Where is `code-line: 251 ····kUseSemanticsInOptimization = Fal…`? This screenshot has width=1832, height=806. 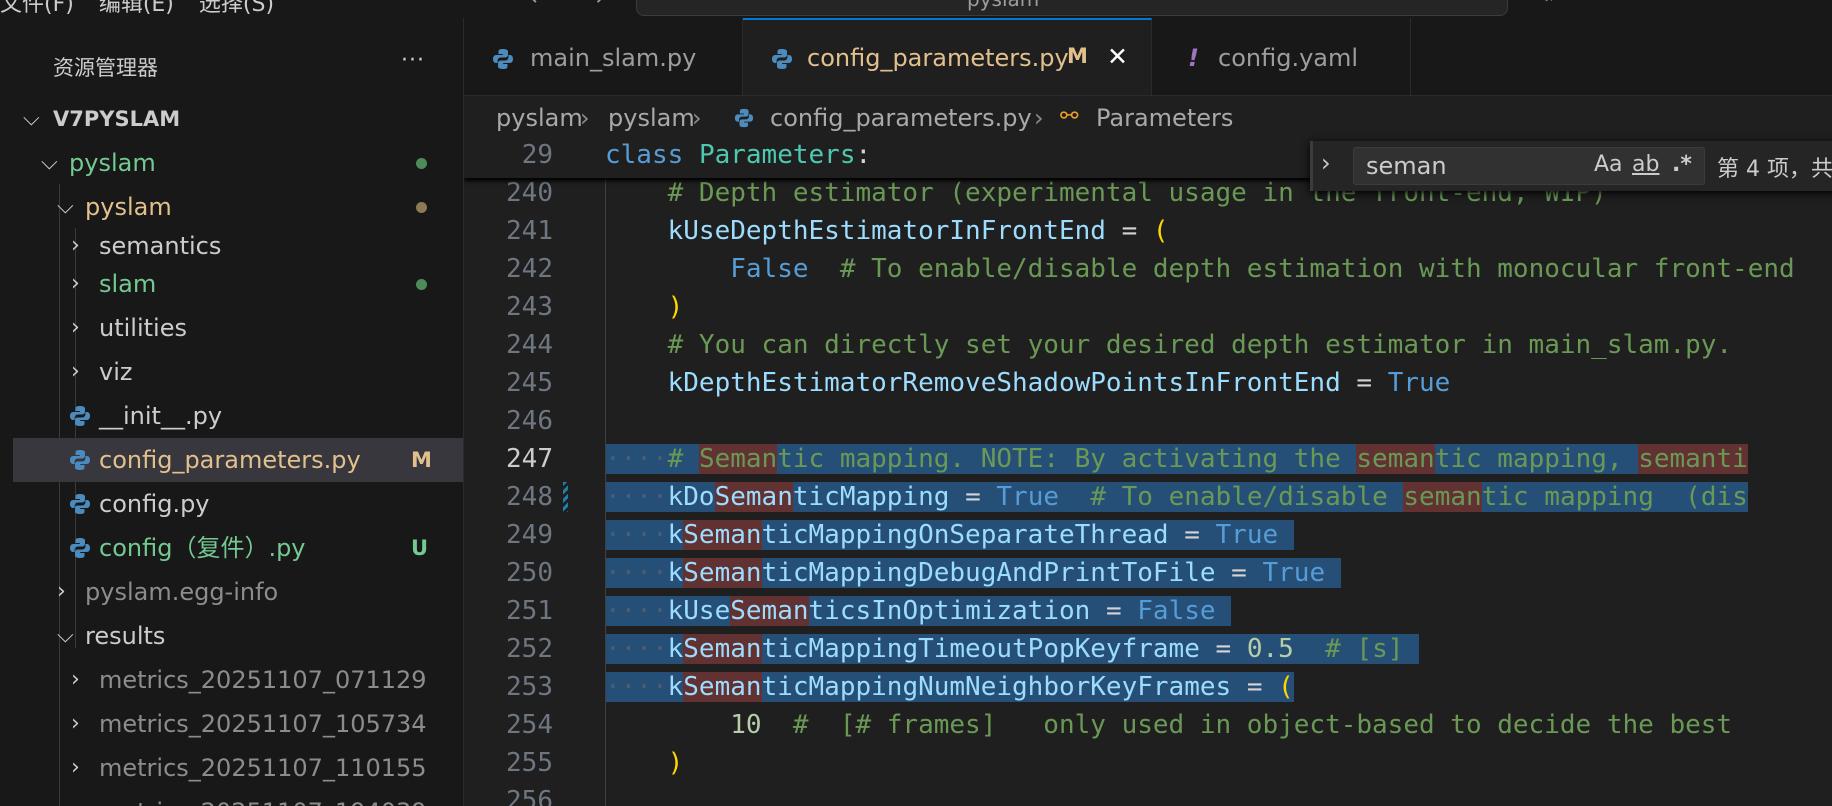
code-line: 251 ····kUseSemanticsInOptimization = Fal… is located at coordinates (1148, 611).